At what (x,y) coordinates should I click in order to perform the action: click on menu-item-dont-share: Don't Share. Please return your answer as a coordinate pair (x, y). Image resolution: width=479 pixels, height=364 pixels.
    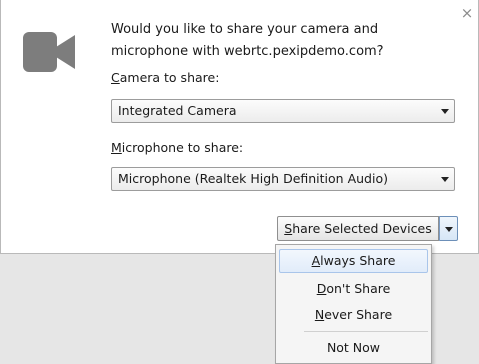
    Looking at the image, I should click on (353, 289).